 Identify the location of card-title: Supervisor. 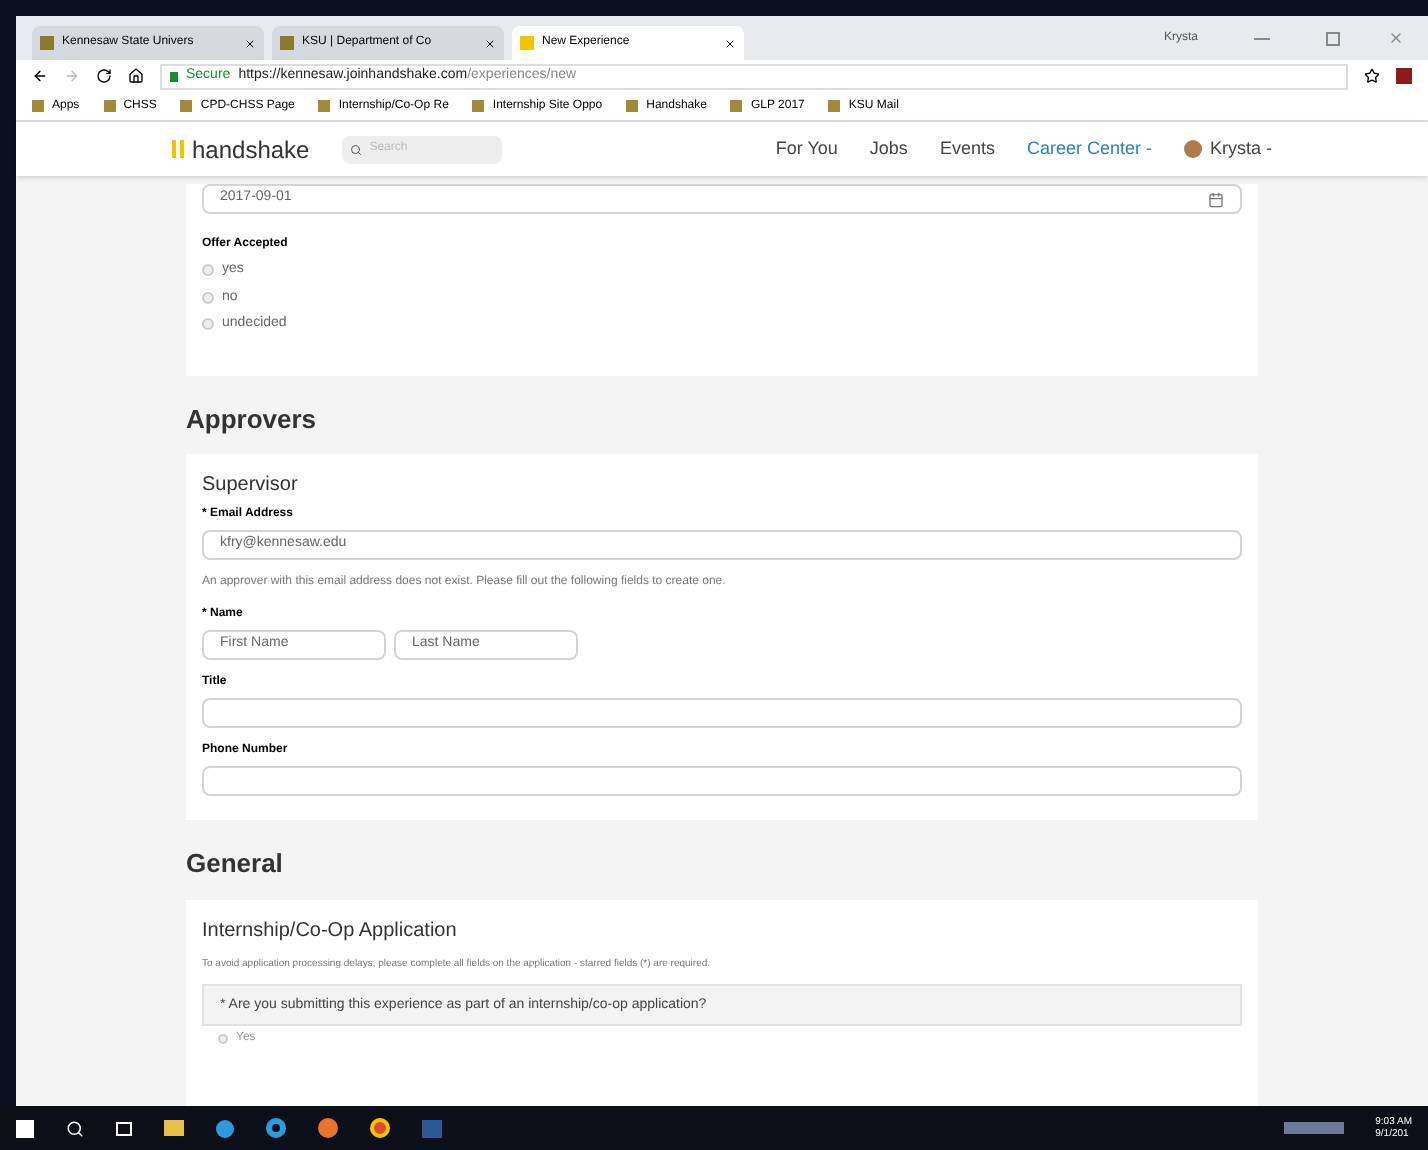
(251, 486).